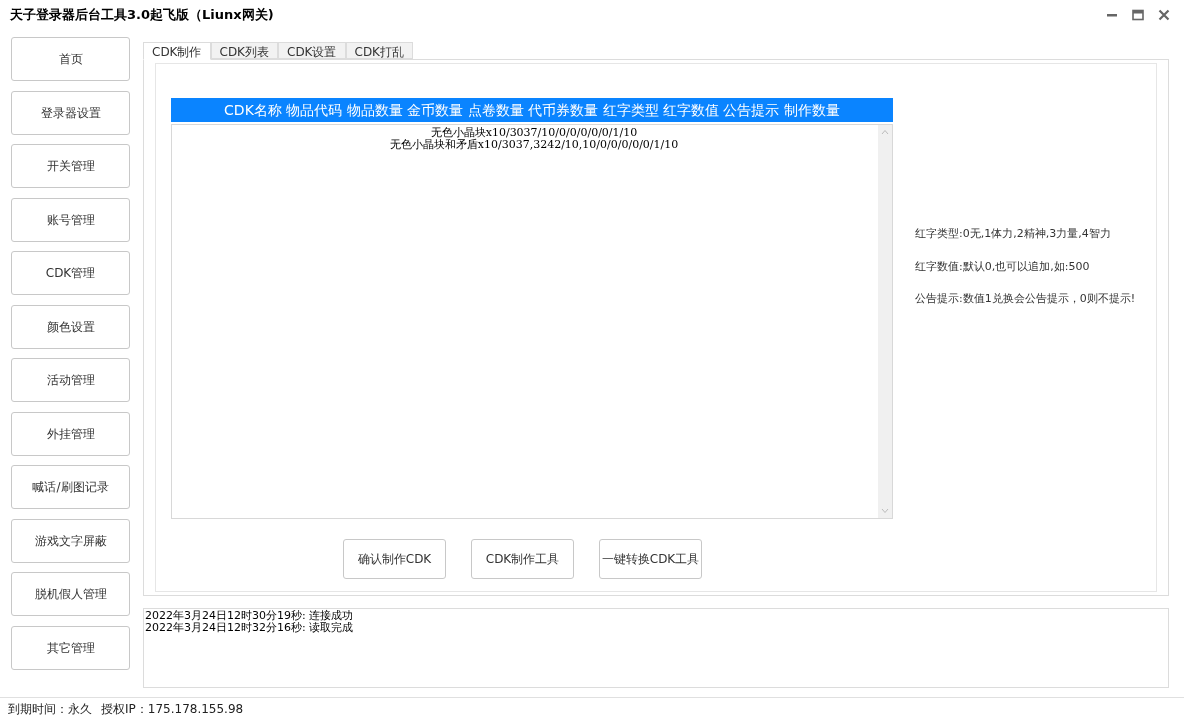  What do you see at coordinates (172, 709) in the screenshot?
I see `status-text: 授权IP：175.178.155.98` at bounding box center [172, 709].